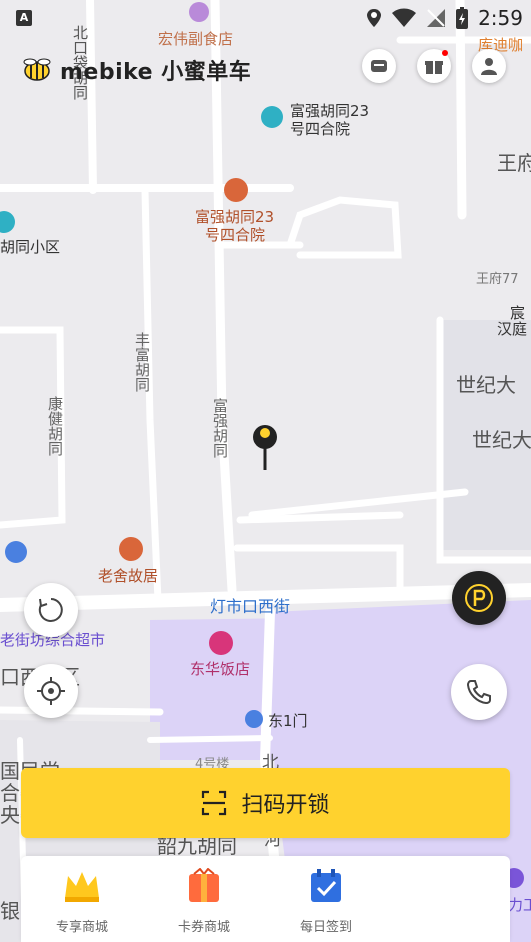 The image size is (531, 942). Describe the element at coordinates (497, 279) in the screenshot. I see `map-label-wangfu77: 王府77` at that location.